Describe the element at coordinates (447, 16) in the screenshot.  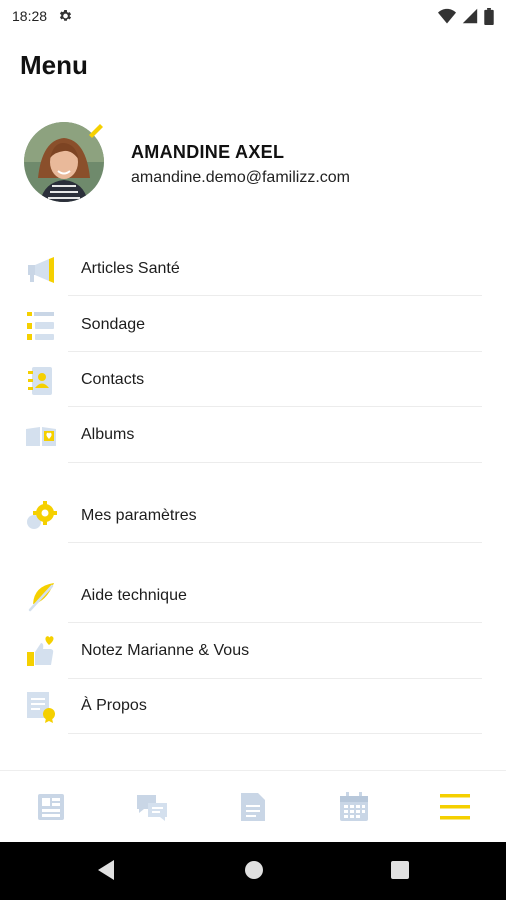
I see `wifi-icon` at that location.